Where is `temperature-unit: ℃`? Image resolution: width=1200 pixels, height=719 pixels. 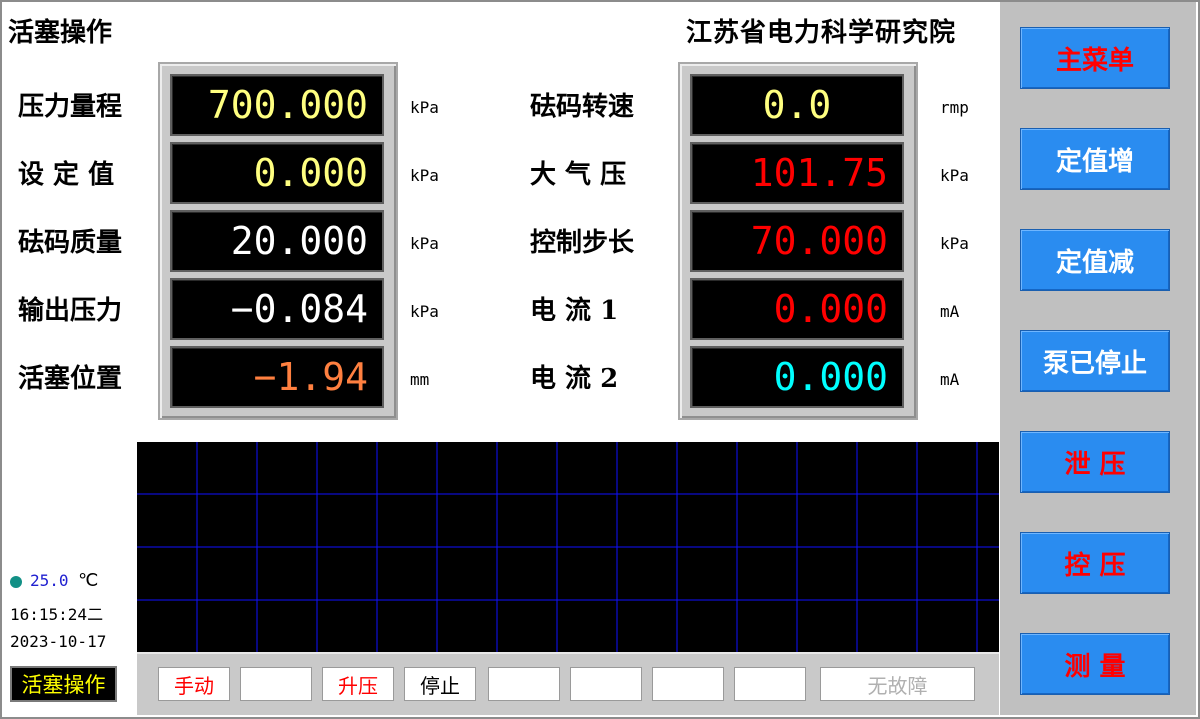
temperature-unit: ℃ is located at coordinates (88, 580).